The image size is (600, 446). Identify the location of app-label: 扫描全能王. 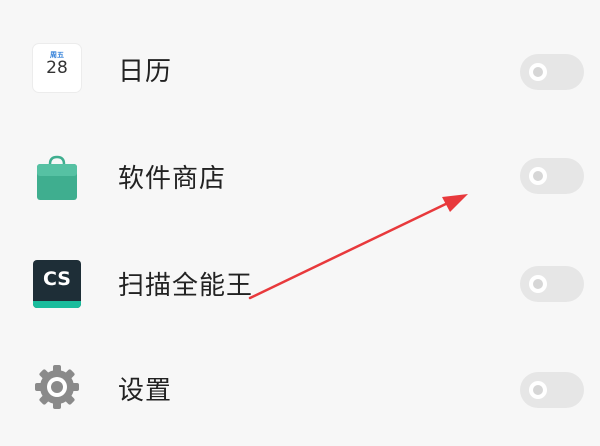
(186, 286).